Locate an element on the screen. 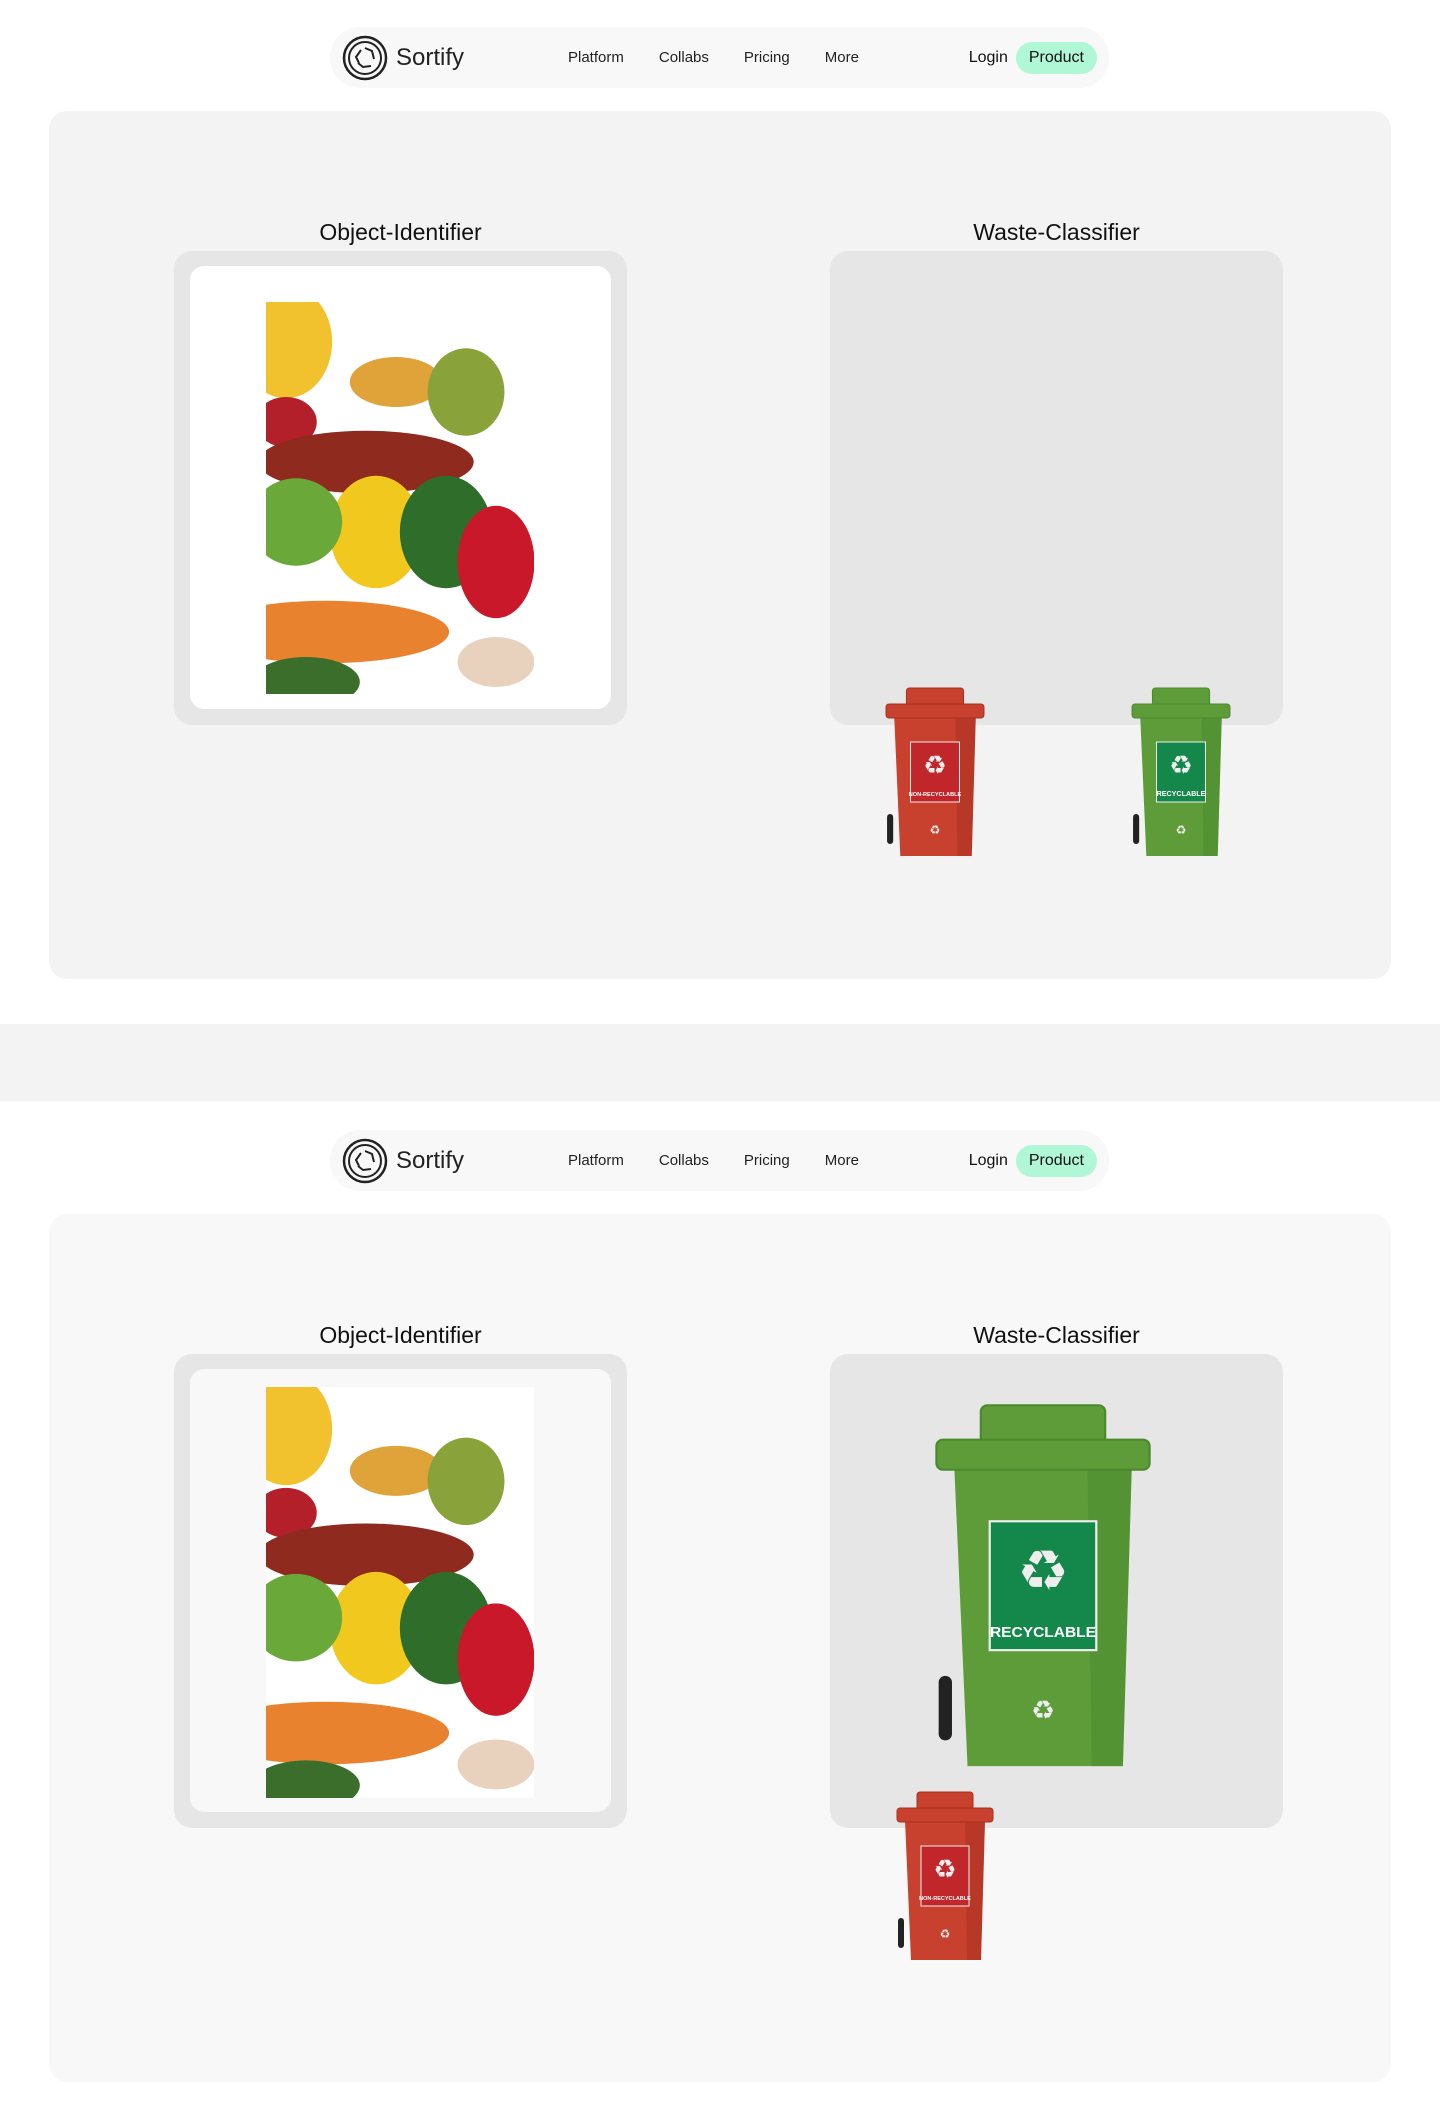 This screenshot has height=2127, width=1440. recyclable-bin-selected: ♻ RECYCLABLE ♻ is located at coordinates (1043, 1590).